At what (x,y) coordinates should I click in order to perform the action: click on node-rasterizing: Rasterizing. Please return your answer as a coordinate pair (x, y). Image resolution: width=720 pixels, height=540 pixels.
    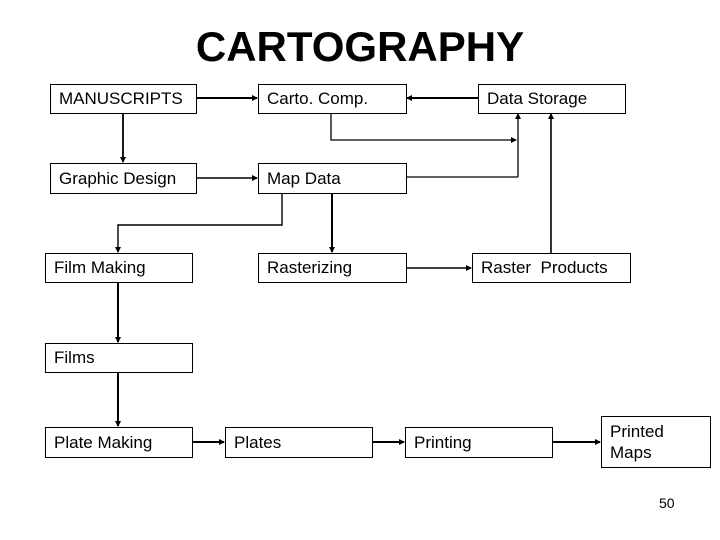
    Looking at the image, I should click on (332, 268).